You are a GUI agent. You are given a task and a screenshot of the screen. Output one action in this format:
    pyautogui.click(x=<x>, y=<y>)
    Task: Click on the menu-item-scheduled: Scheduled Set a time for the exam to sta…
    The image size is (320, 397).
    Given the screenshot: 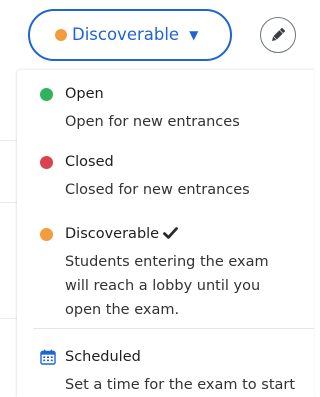 What is the action you would take?
    pyautogui.click(x=165, y=371)
    